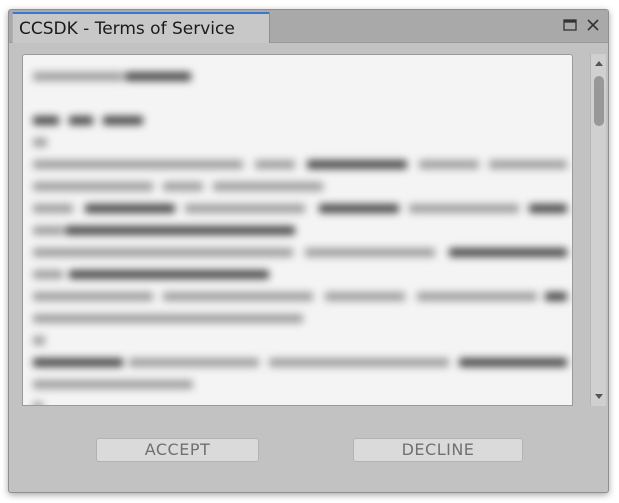 The width and height of the screenshot is (619, 503). I want to click on arrow-down-icon, so click(599, 396).